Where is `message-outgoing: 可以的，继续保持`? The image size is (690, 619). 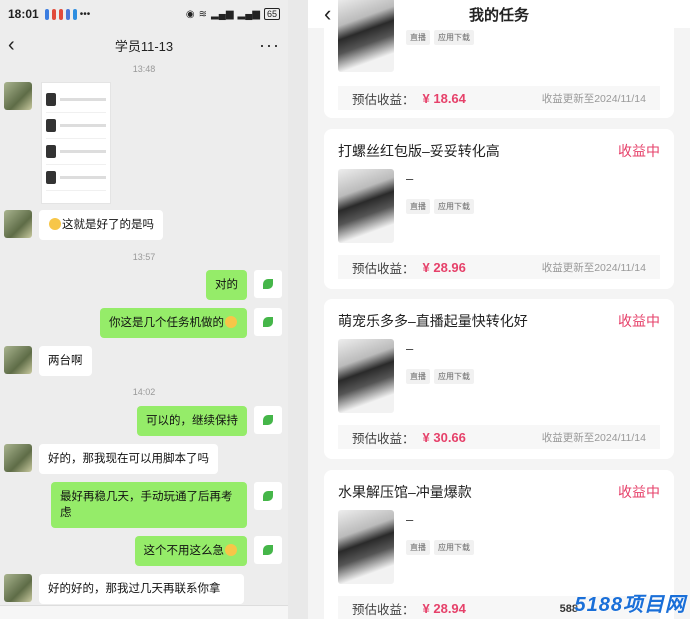 message-outgoing: 可以的，继续保持 is located at coordinates (209, 421).